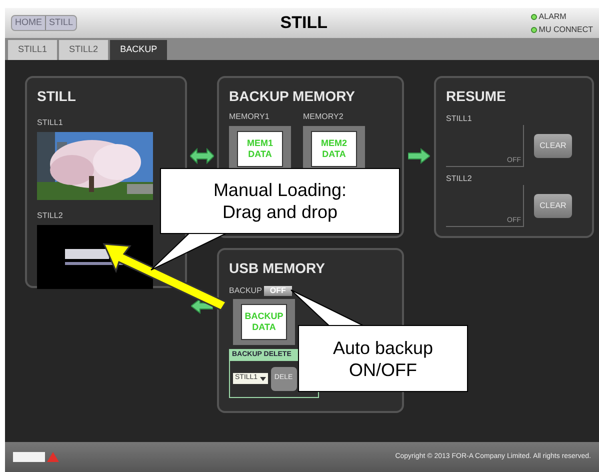 The image size is (599, 472). Describe the element at coordinates (419, 156) in the screenshot. I see `right-arrow-icon` at that location.